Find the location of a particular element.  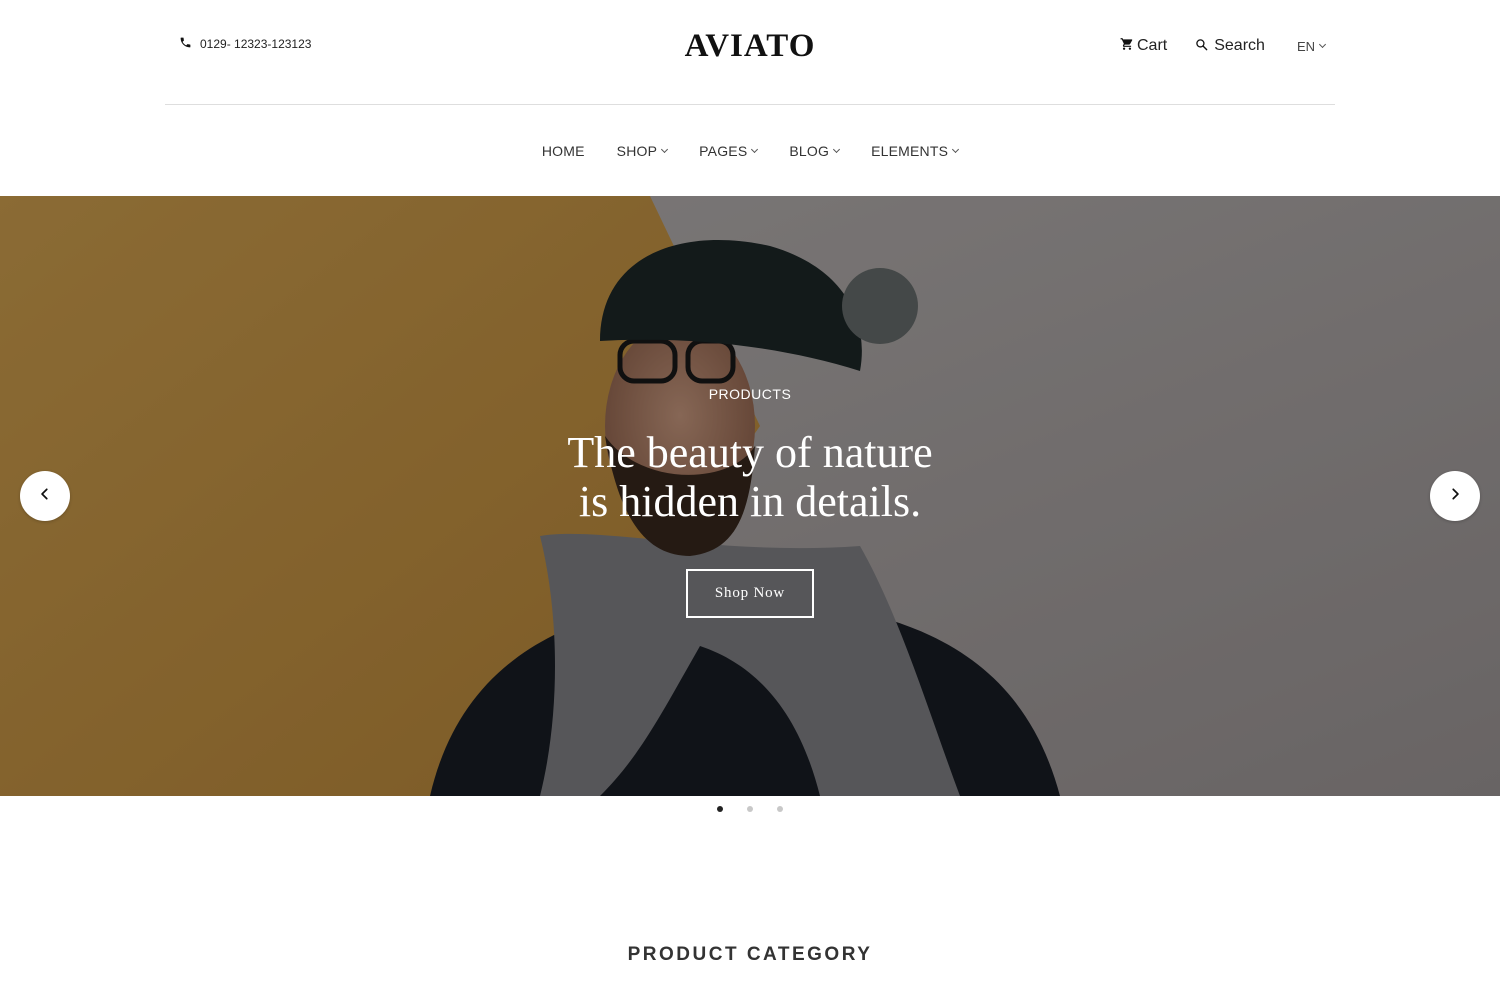

nav-item-label: BLOG is located at coordinates (809, 151).